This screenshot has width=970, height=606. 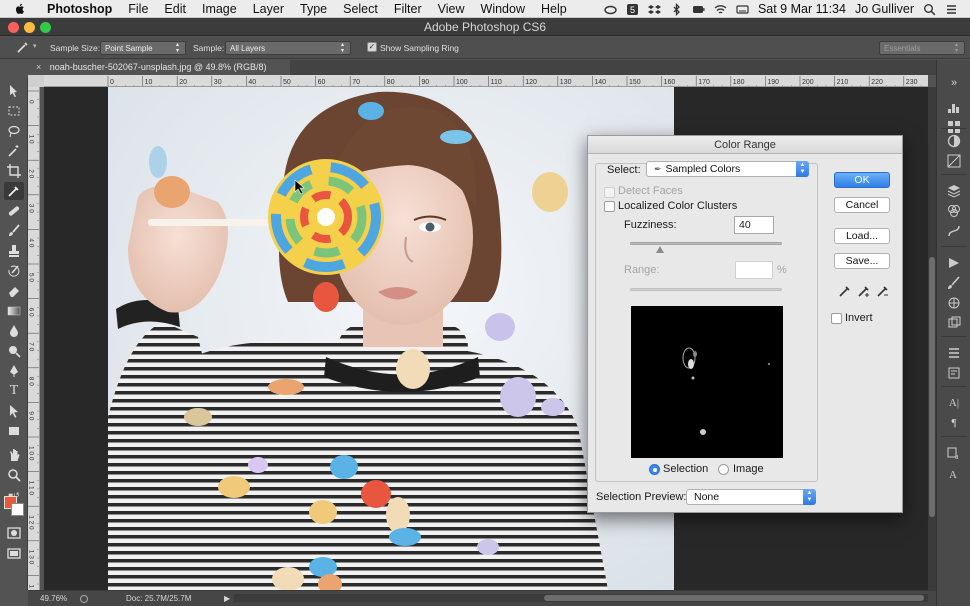 What do you see at coordinates (14, 231) in the screenshot?
I see `brush-tool` at bounding box center [14, 231].